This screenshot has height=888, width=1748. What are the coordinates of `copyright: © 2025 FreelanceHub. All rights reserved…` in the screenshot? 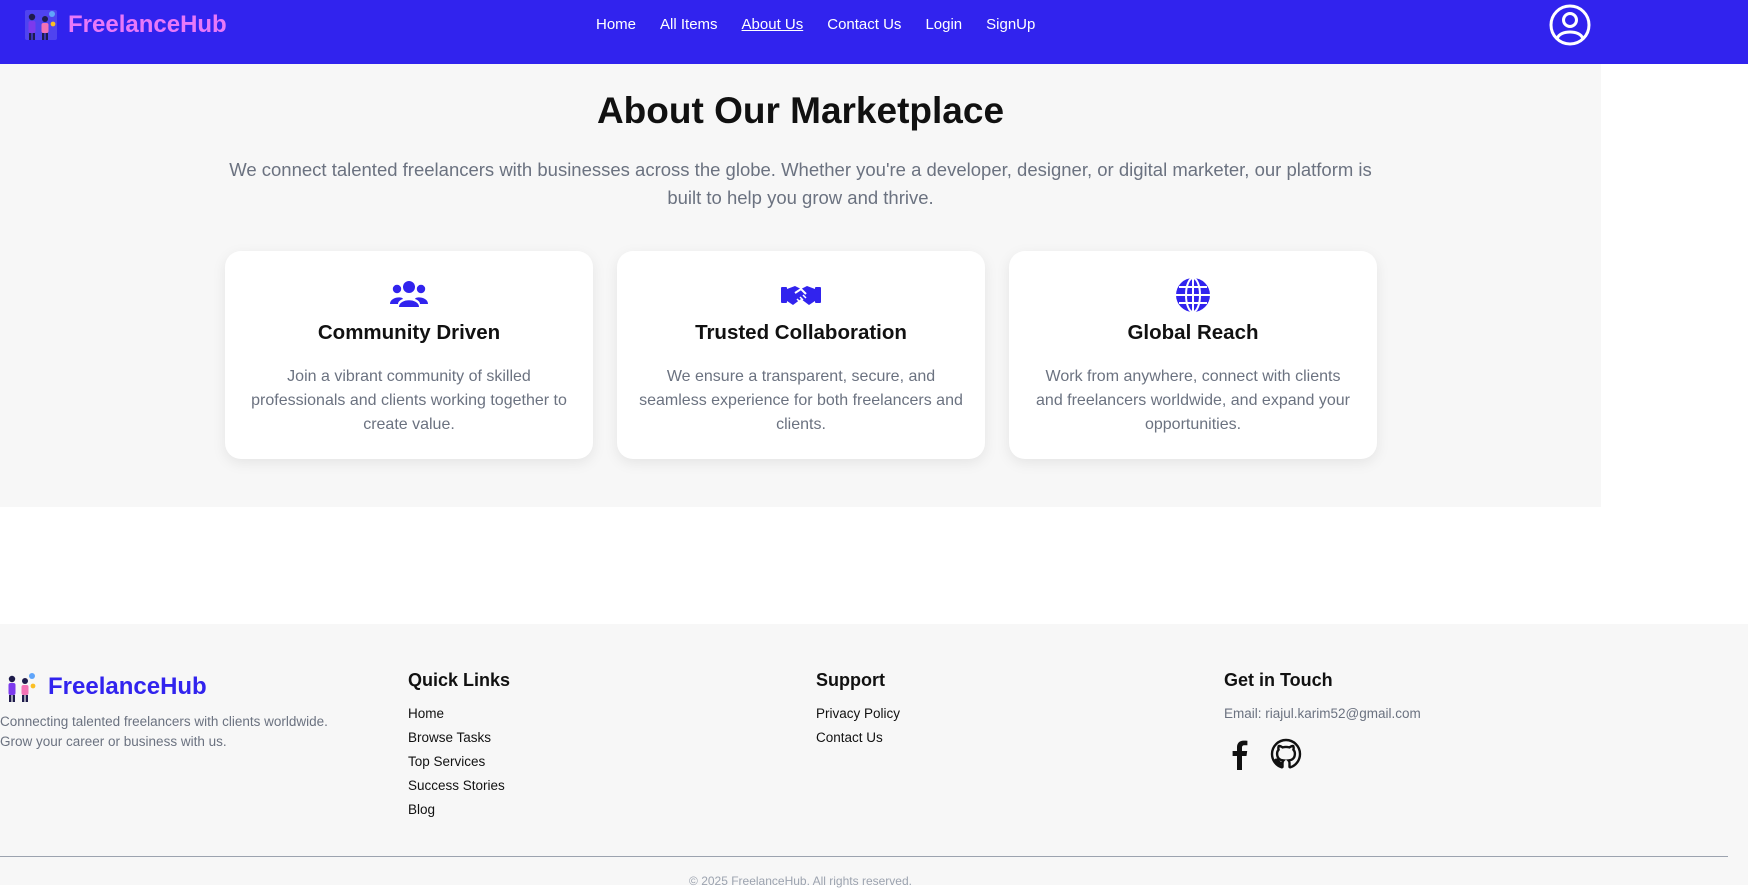 It's located at (800, 881).